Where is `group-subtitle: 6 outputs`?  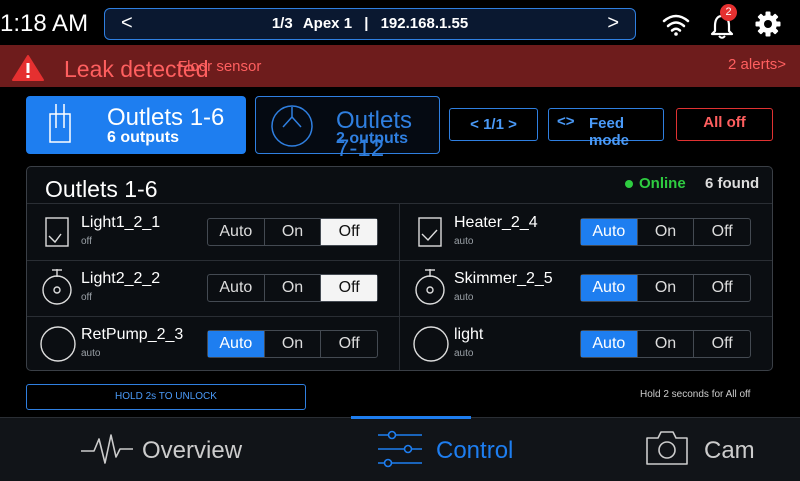
group-subtitle: 6 outputs is located at coordinates (143, 137).